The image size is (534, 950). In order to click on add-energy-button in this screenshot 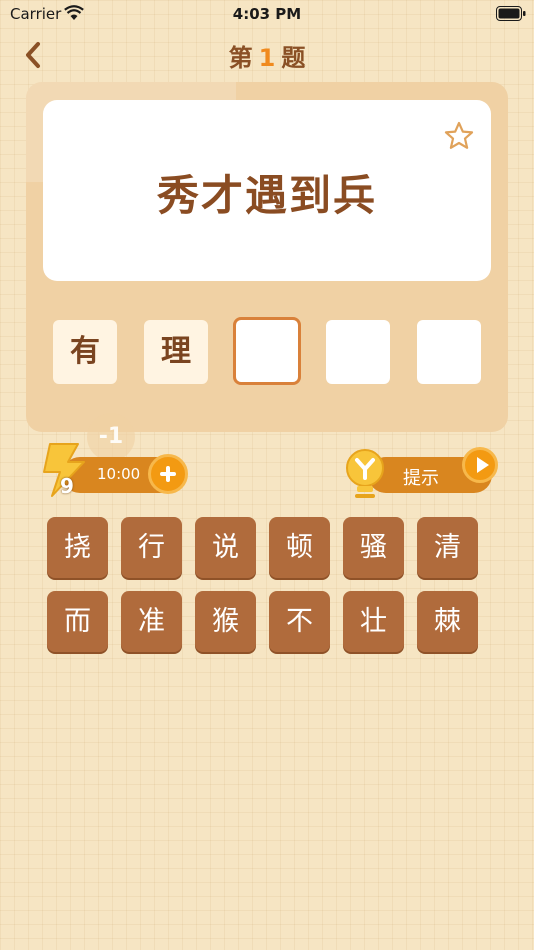, I will do `click(168, 474)`.